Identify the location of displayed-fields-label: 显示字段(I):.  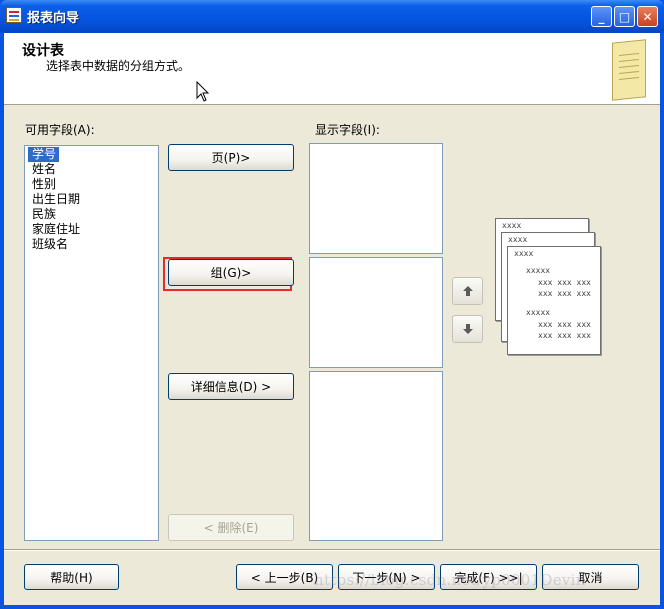
(347, 130).